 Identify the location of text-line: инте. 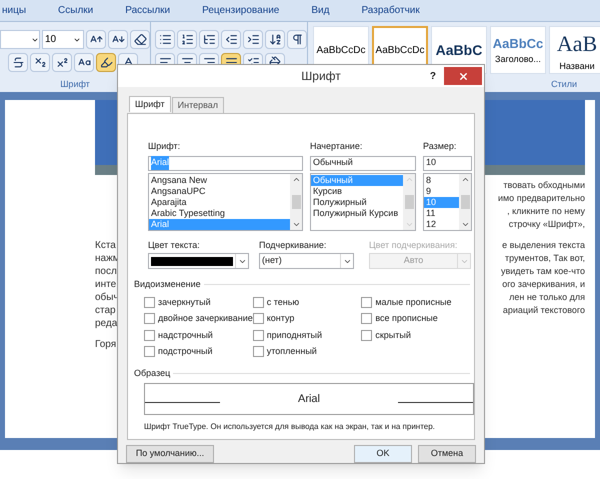
(106, 284).